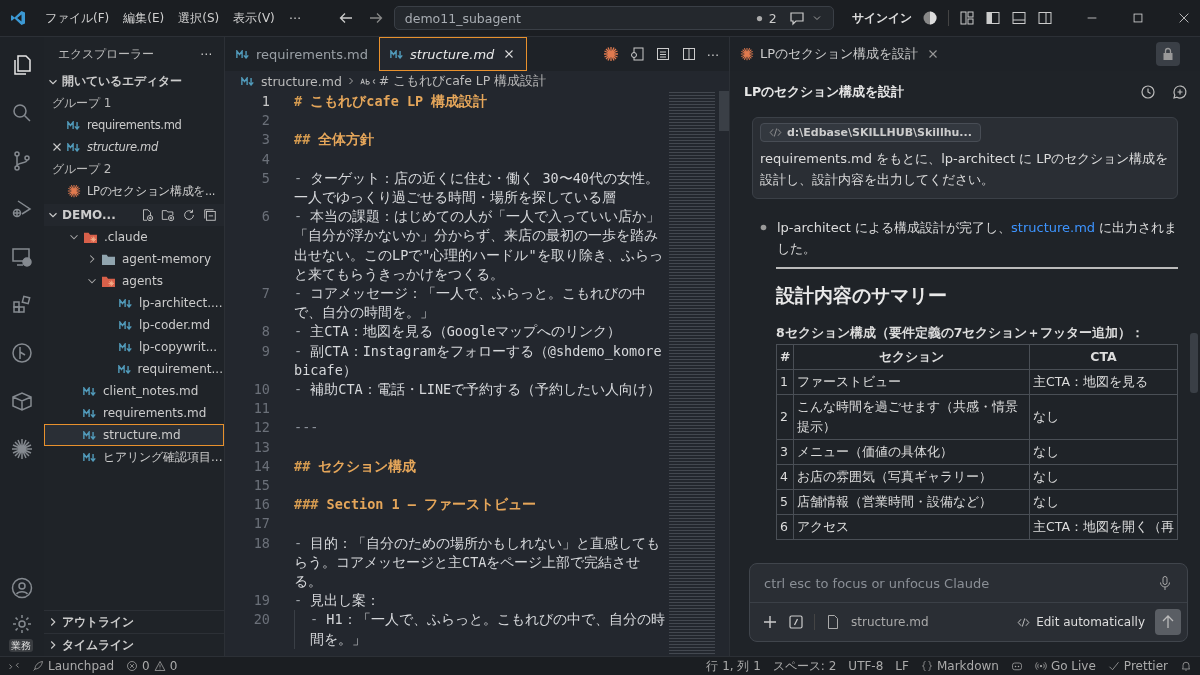 The height and width of the screenshot is (675, 1200). What do you see at coordinates (796, 622) in the screenshot?
I see `slash-command-icon` at bounding box center [796, 622].